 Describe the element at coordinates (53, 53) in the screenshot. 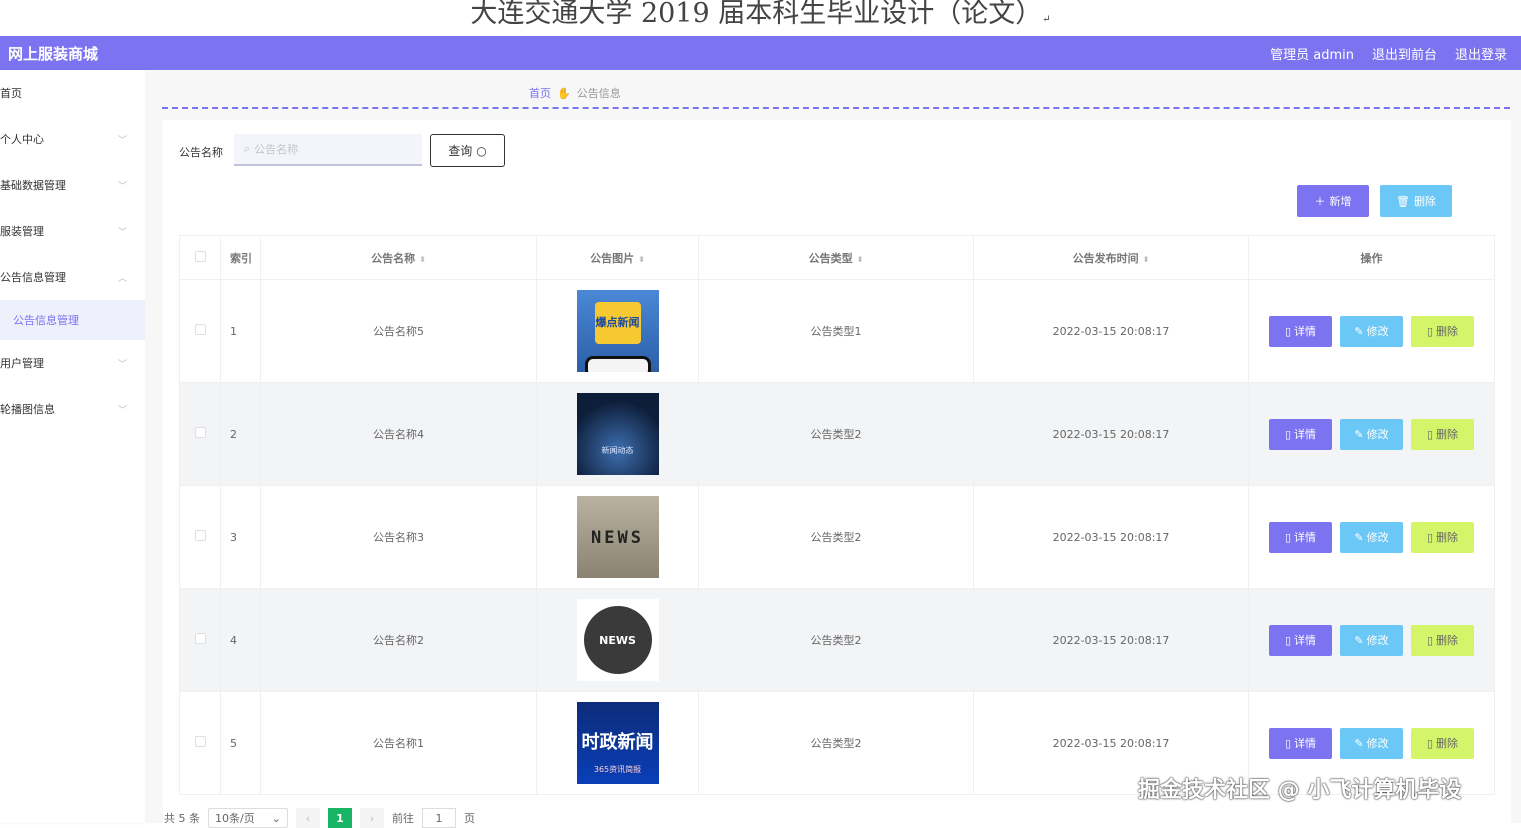

I see `site-brand: 网上服装商城` at that location.